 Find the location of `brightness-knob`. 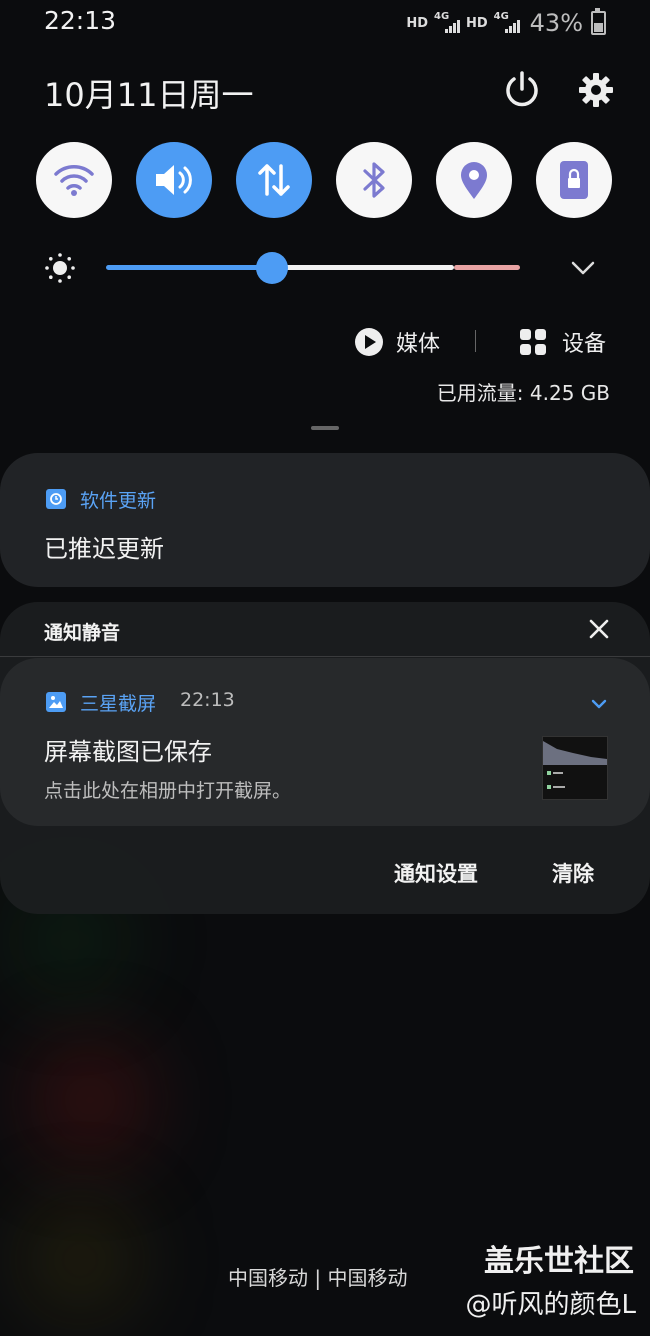

brightness-knob is located at coordinates (272, 268).